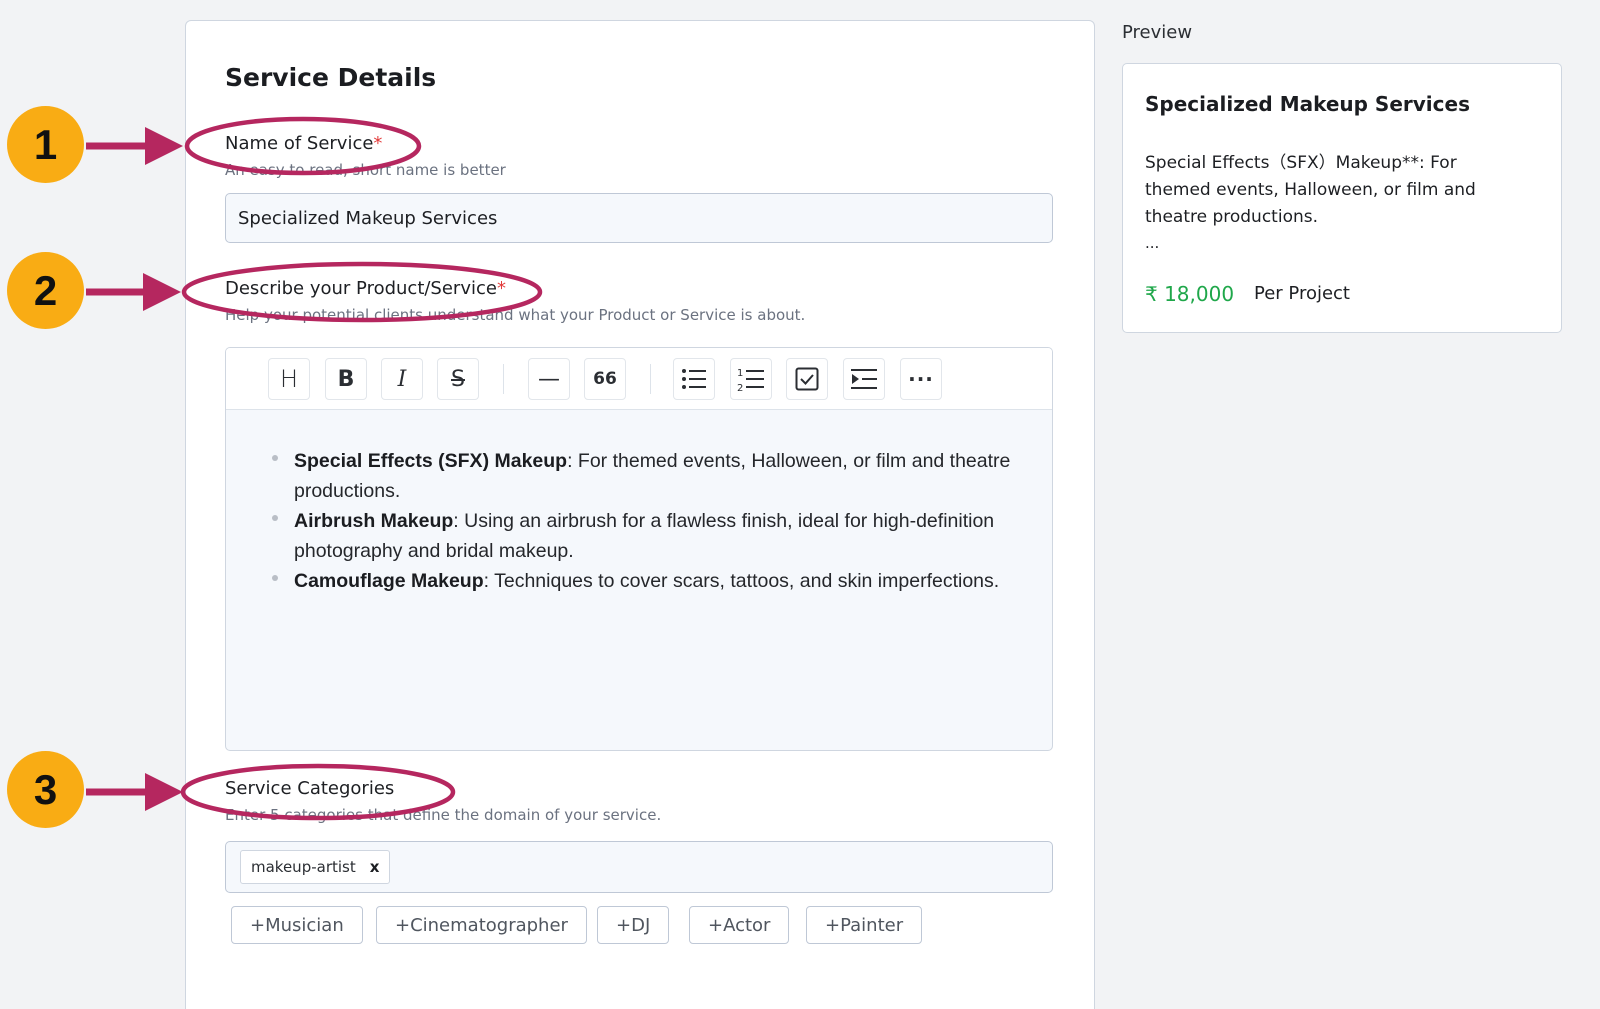 The width and height of the screenshot is (1600, 1009). What do you see at coordinates (297, 925) in the screenshot?
I see `suggestion-musician-button: +Musician` at bounding box center [297, 925].